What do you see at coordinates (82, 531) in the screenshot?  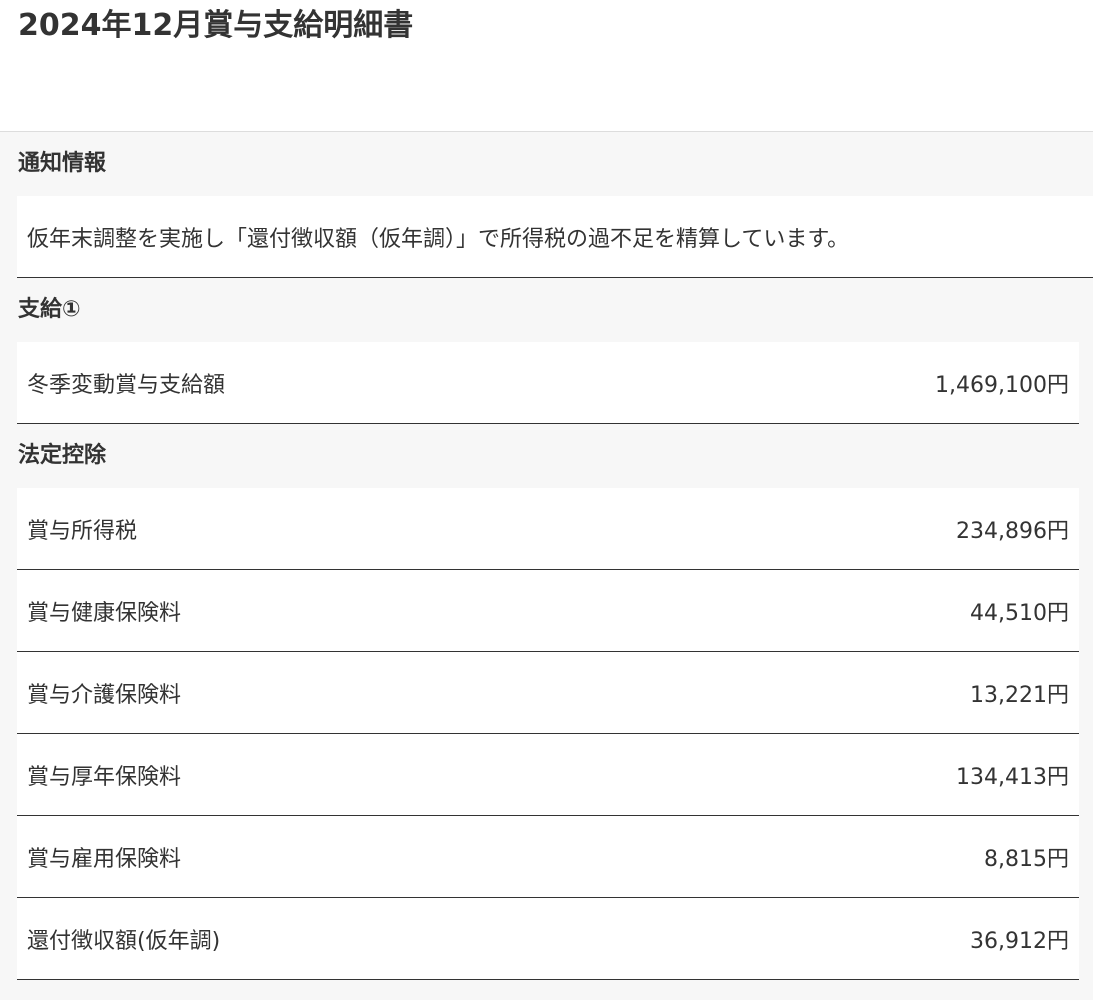 I see `deduction-label: 賞与所得税` at bounding box center [82, 531].